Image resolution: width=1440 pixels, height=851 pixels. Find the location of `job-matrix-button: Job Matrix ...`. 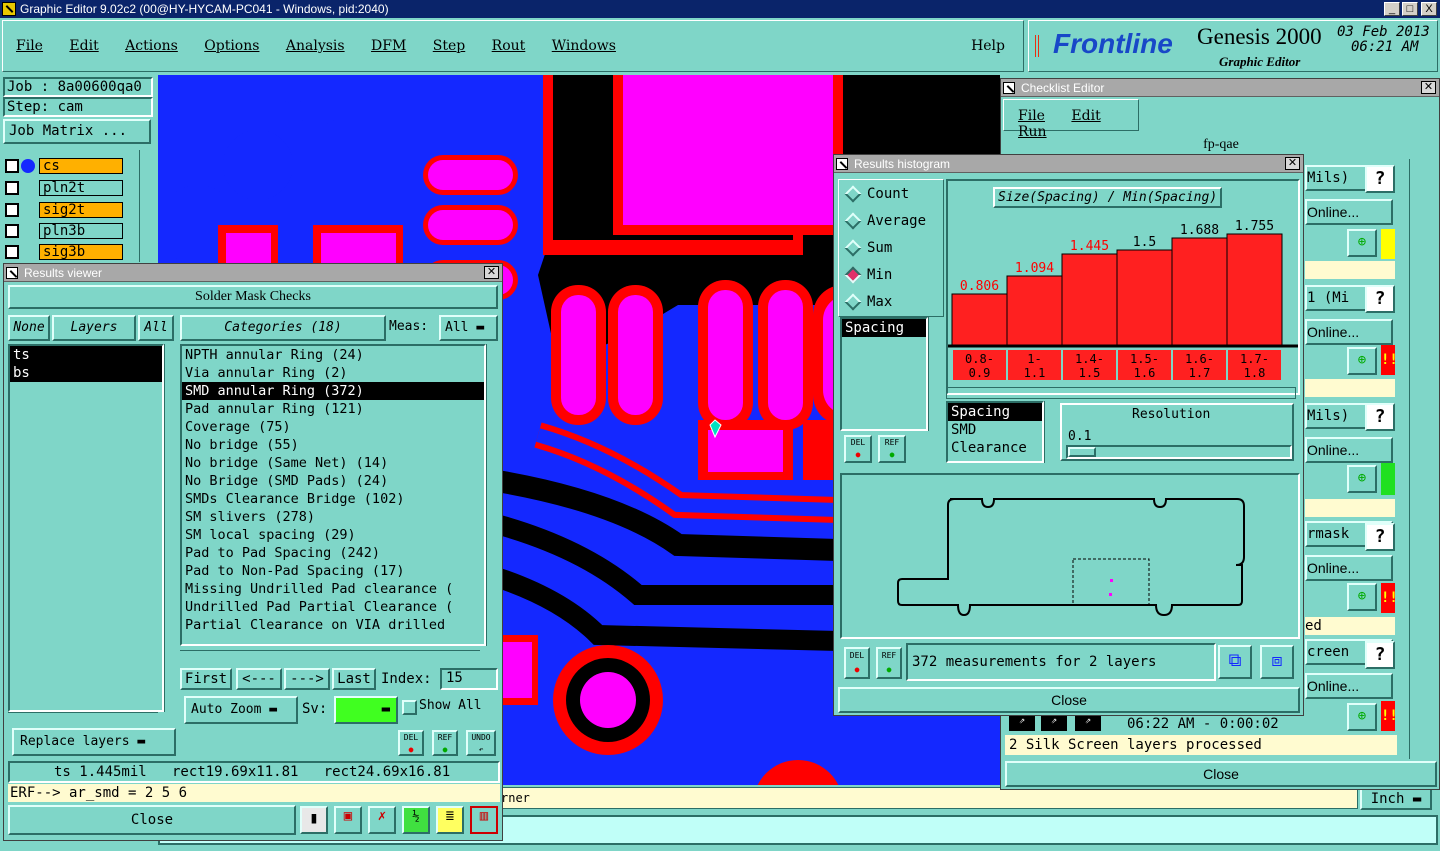

job-matrix-button: Job Matrix ... is located at coordinates (77, 131).